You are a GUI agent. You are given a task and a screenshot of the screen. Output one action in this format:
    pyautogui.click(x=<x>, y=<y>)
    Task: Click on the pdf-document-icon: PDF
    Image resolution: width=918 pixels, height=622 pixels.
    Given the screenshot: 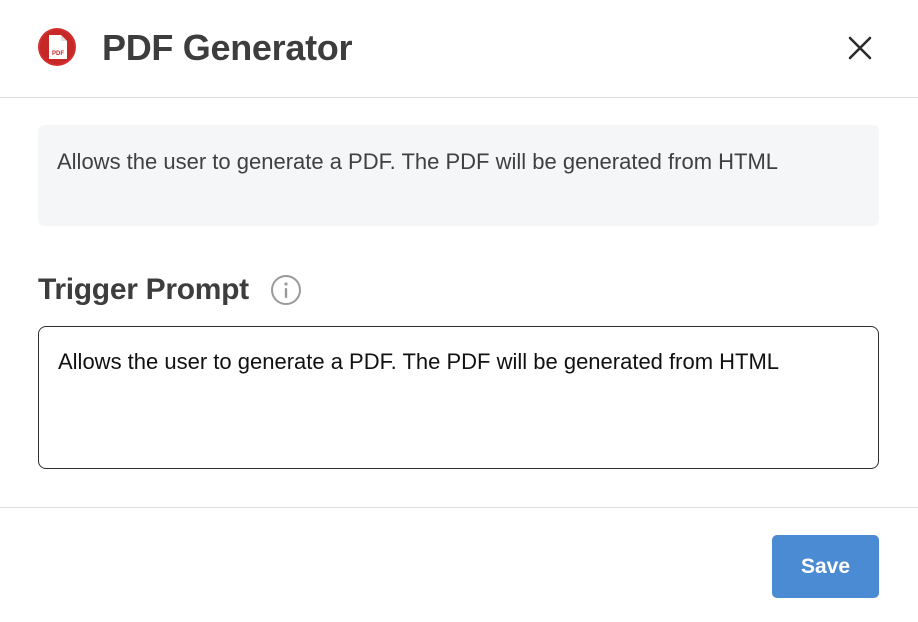 What is the action you would take?
    pyautogui.click(x=57, y=47)
    